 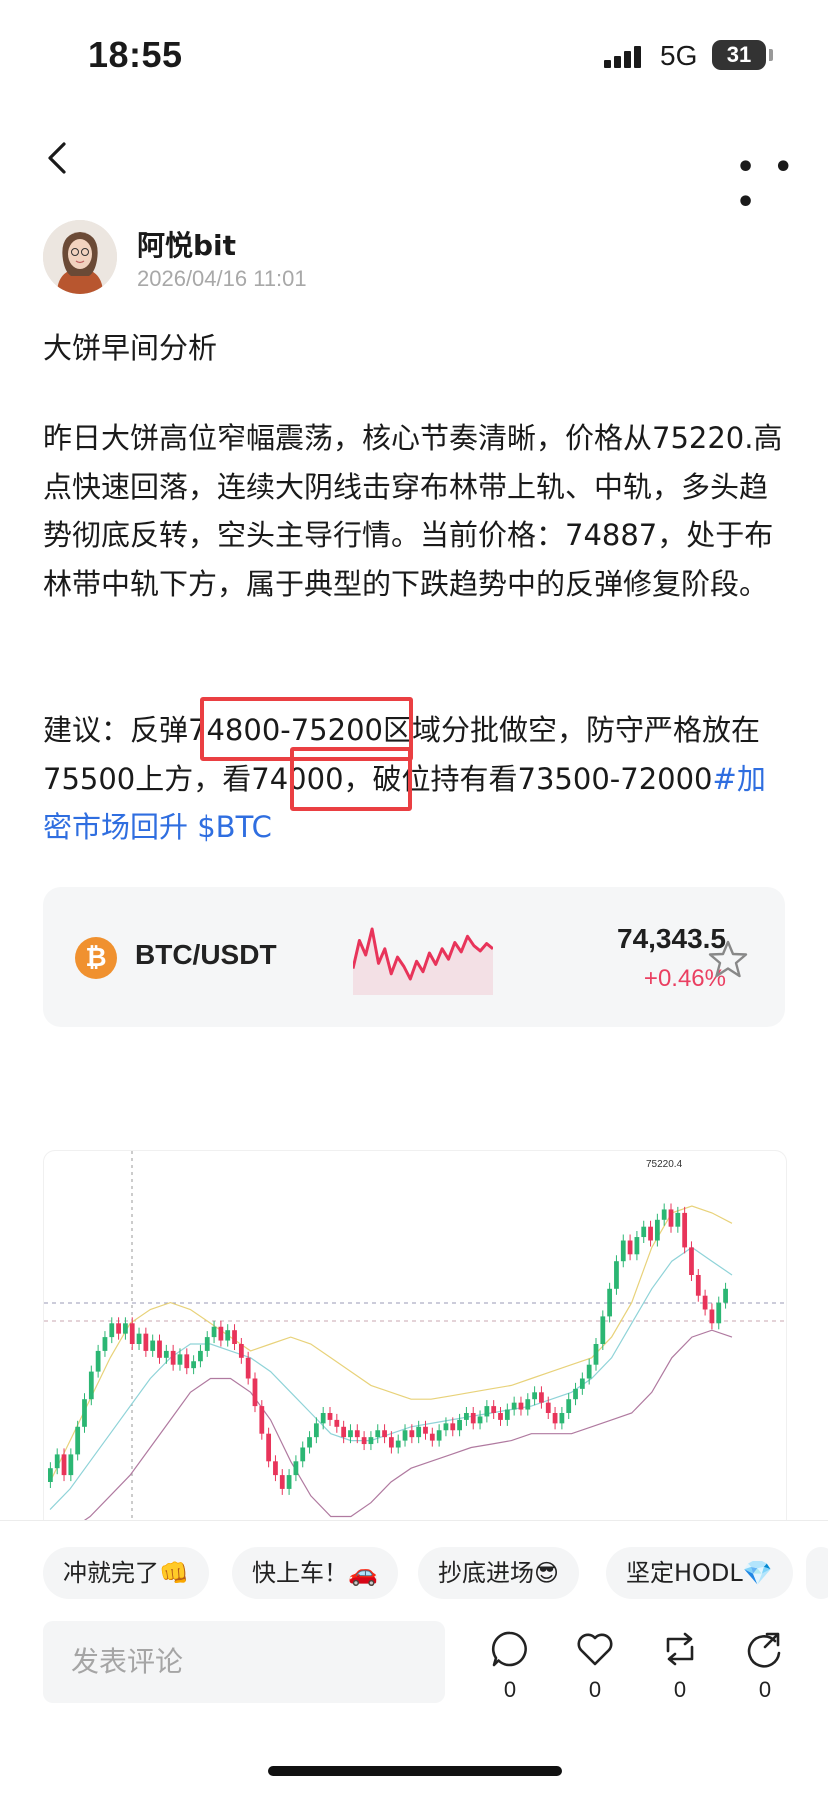 I want to click on share-button: 0, so click(x=765, y=1666).